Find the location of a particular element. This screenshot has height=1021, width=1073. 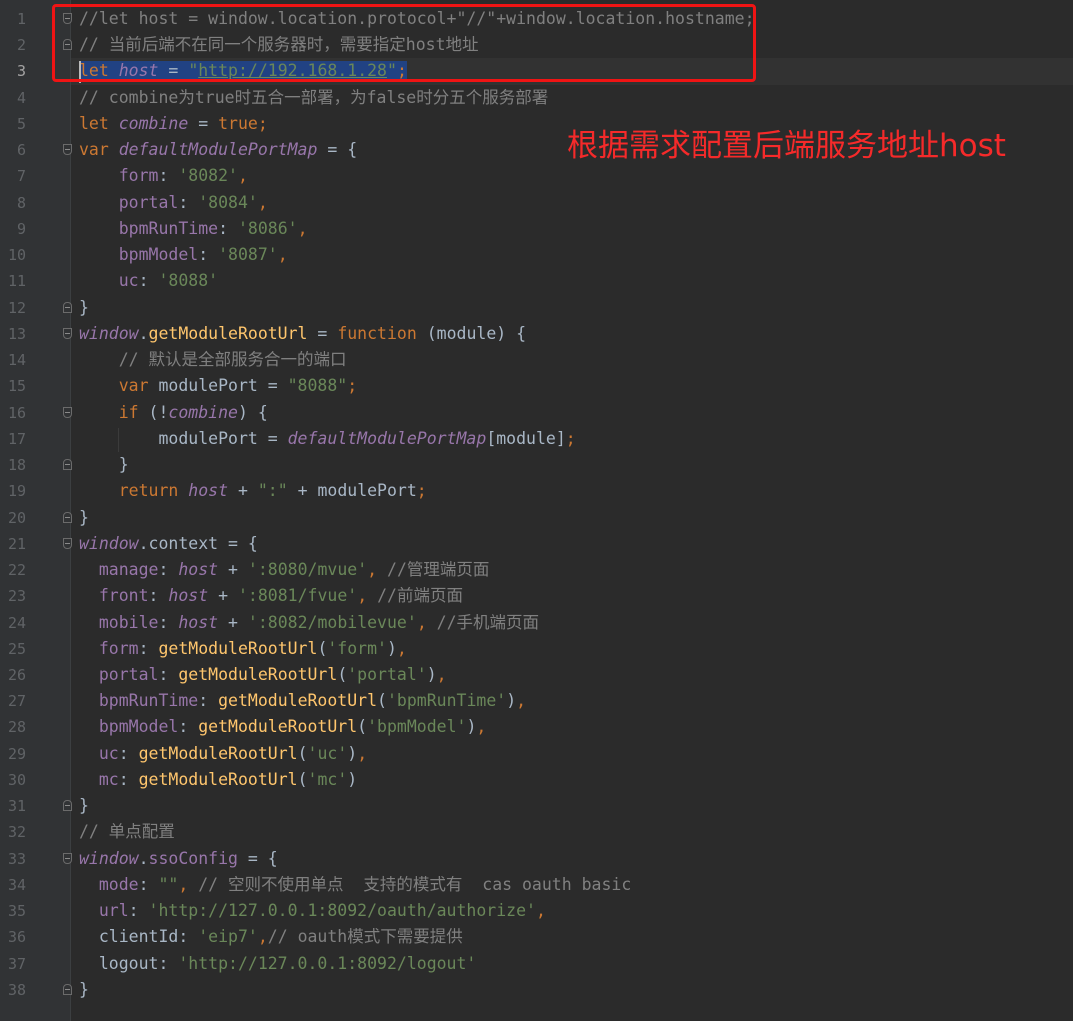

code-text: portal: '8084', is located at coordinates (173, 203).